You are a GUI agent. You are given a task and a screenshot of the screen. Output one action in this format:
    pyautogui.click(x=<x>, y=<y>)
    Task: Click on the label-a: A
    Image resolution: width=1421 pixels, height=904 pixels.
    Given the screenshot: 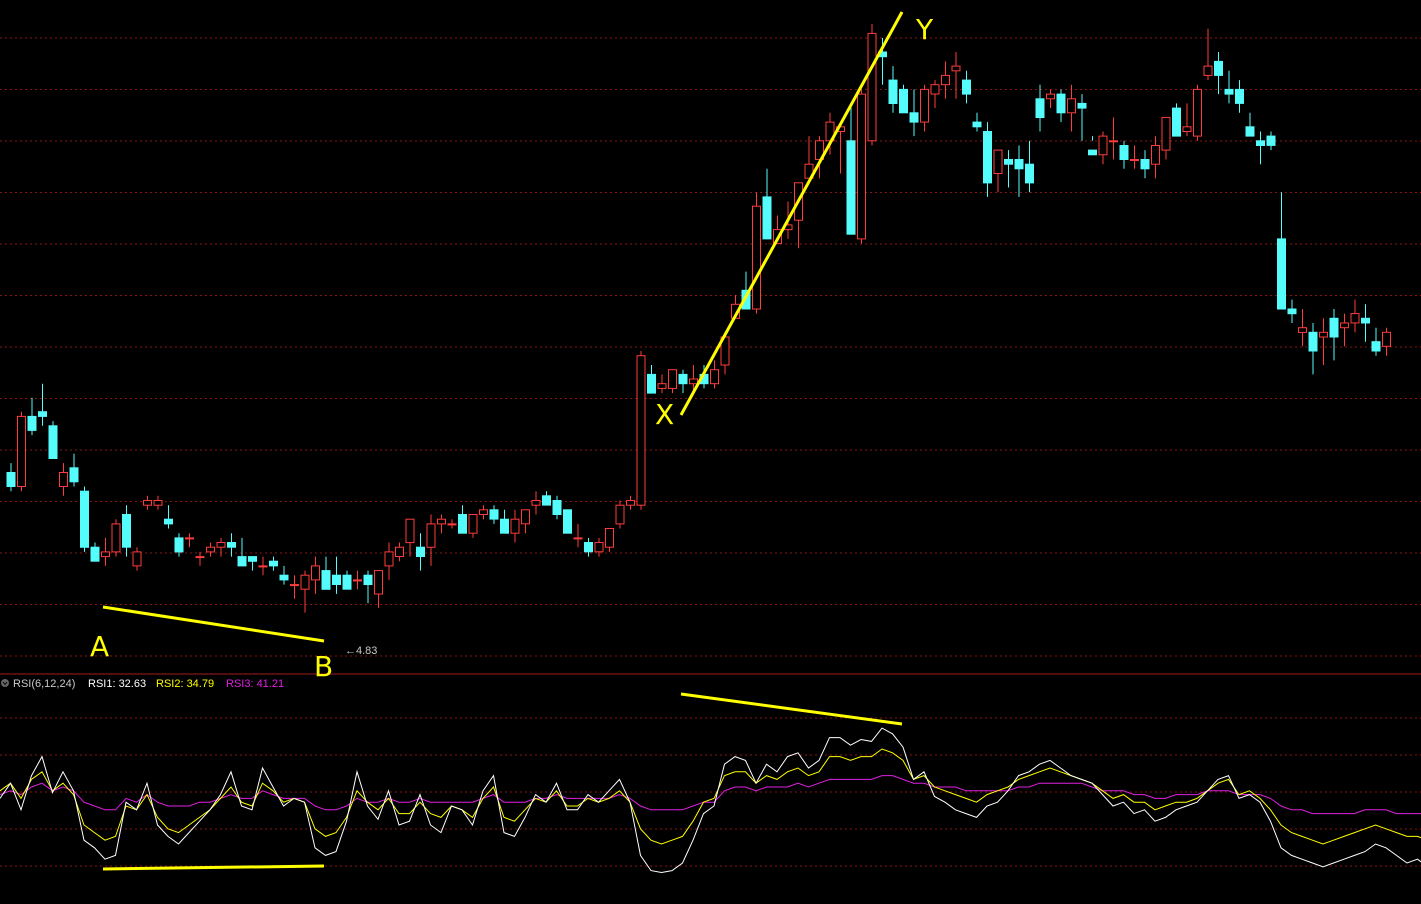 What is the action you would take?
    pyautogui.click(x=99, y=646)
    